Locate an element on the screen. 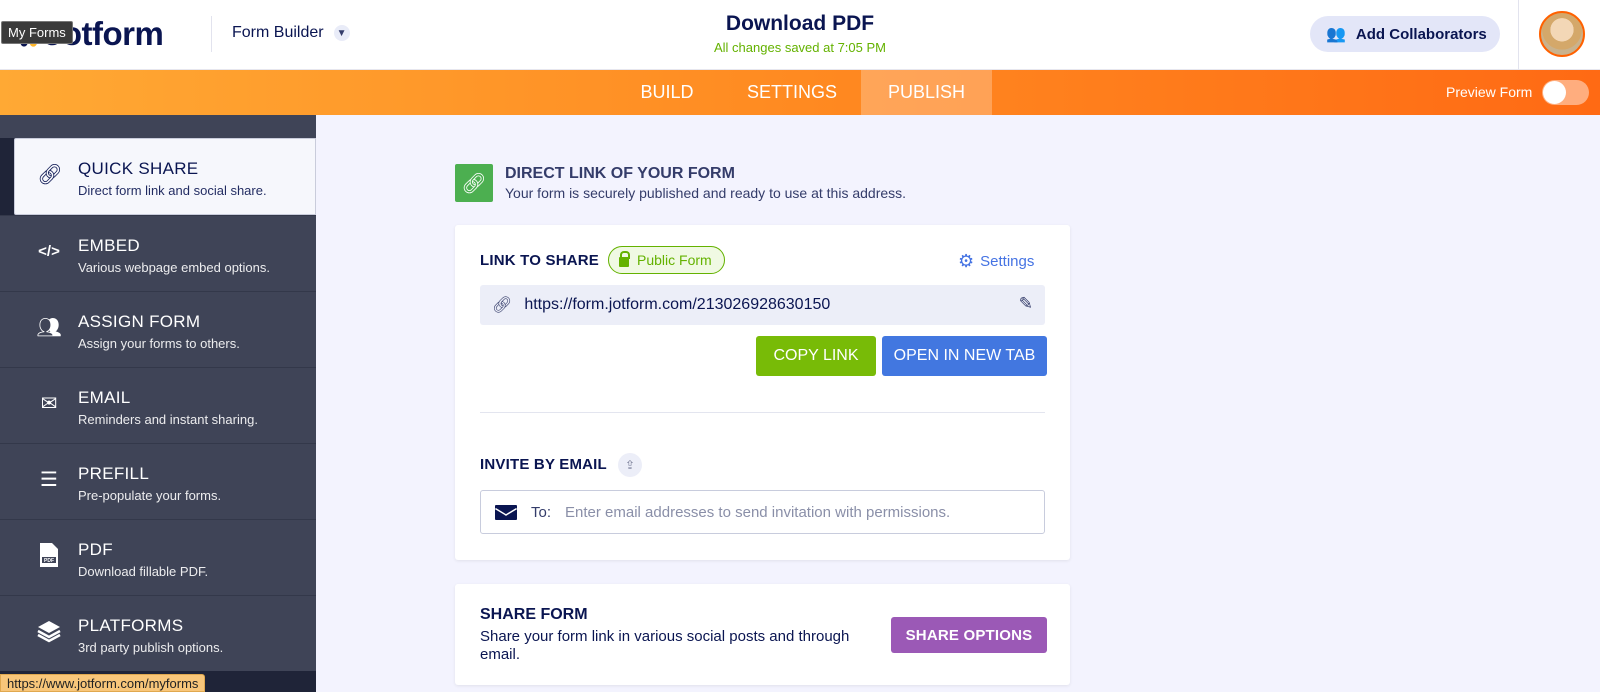 The image size is (1600, 692). sidebar-item-title: PREFILL is located at coordinates (114, 473).